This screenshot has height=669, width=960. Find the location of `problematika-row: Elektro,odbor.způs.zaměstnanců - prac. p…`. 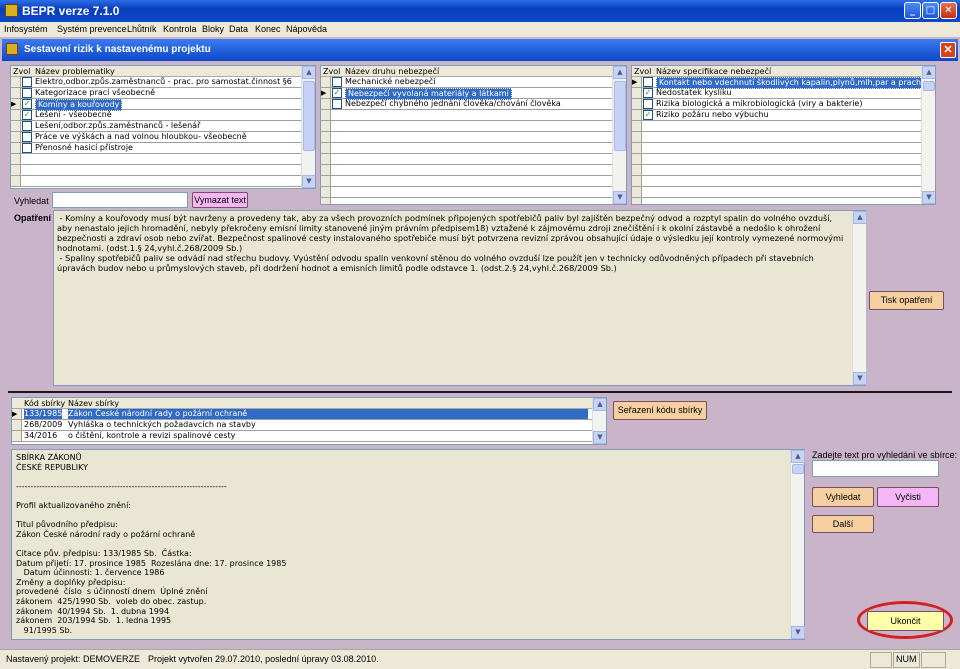

problematika-row: Elektro,odbor.způs.zaměstnanců - prac. p… is located at coordinates (163, 82).